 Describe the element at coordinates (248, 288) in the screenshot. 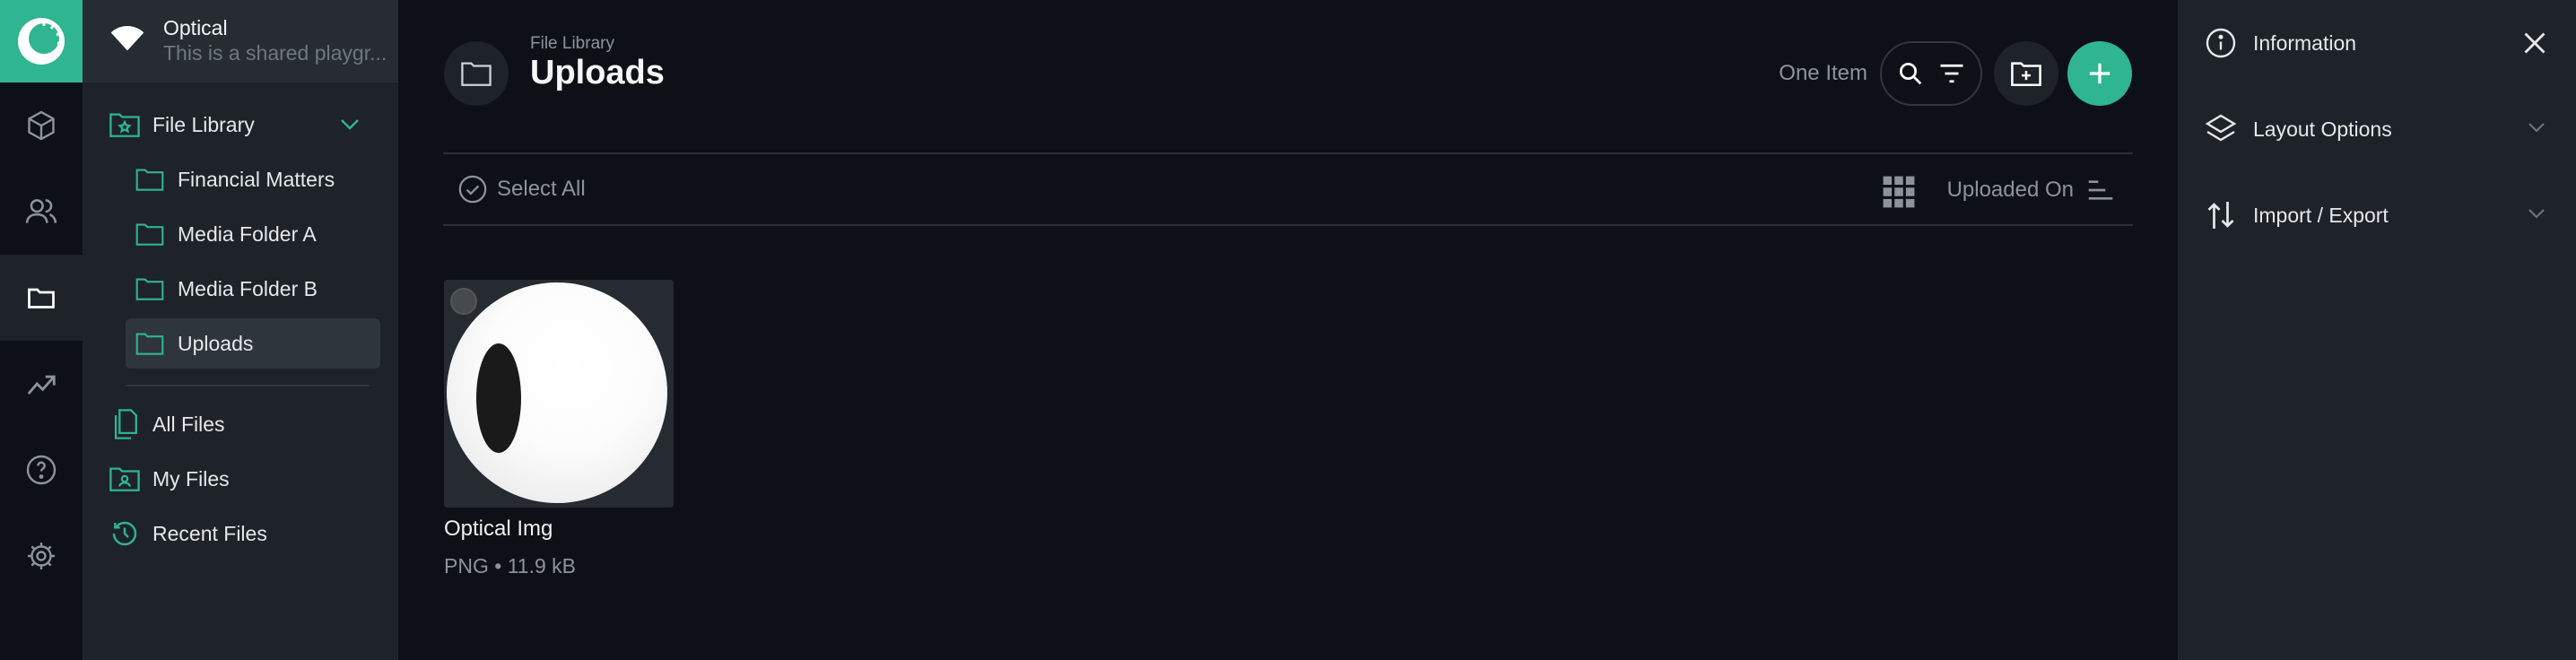

I see `folder-label: Media Folder B` at that location.